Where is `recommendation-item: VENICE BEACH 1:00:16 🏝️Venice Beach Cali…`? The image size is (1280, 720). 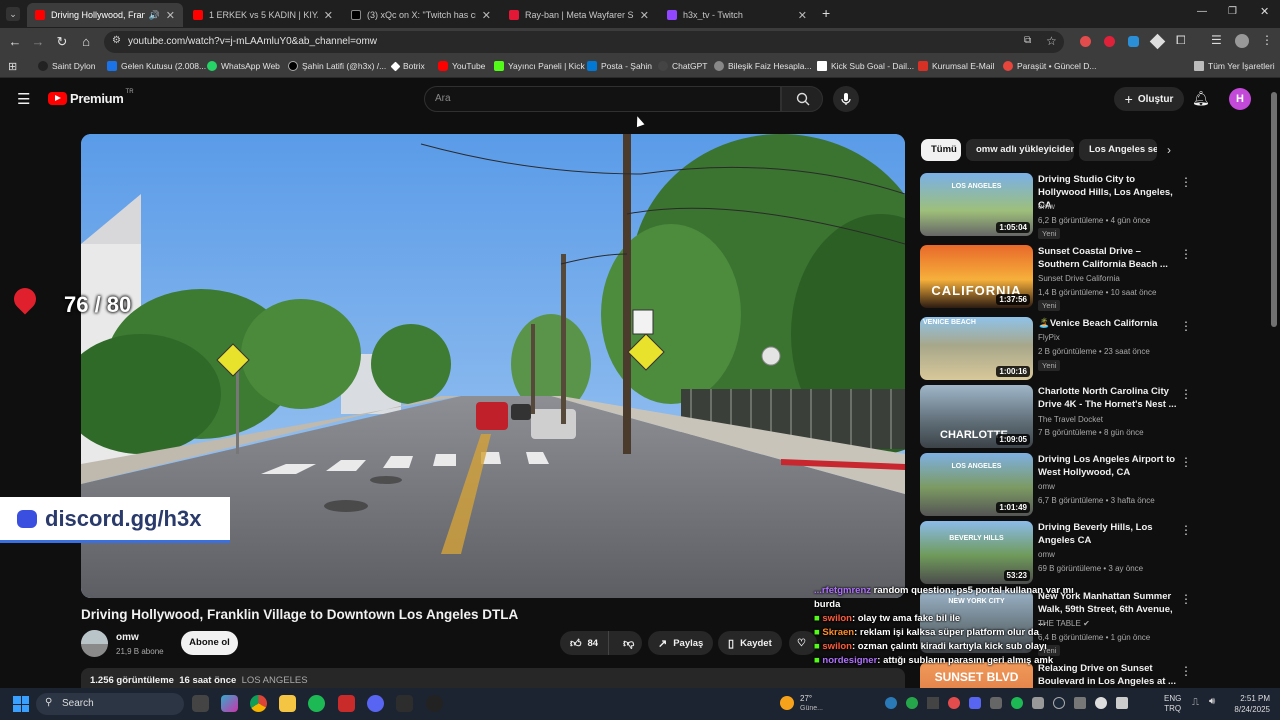
recommendation-item: VENICE BEACH 1:00:16 🏝️Venice Beach Cali… is located at coordinates (1056, 349).